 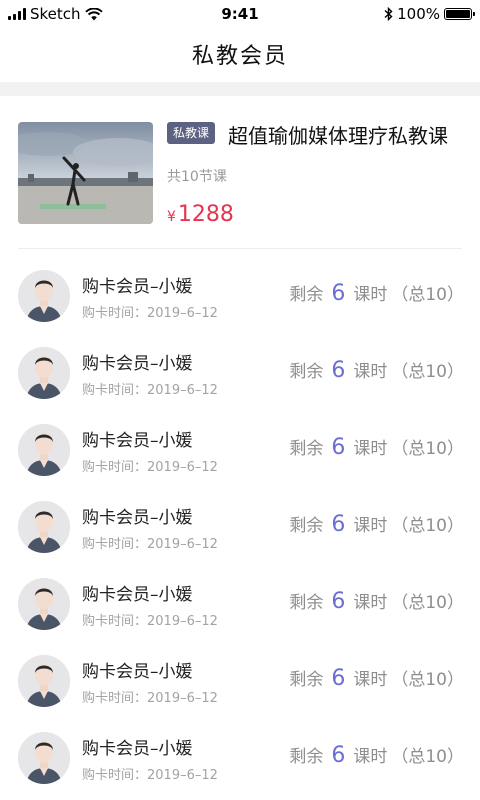 I want to click on bluetooth-icon, so click(x=388, y=14).